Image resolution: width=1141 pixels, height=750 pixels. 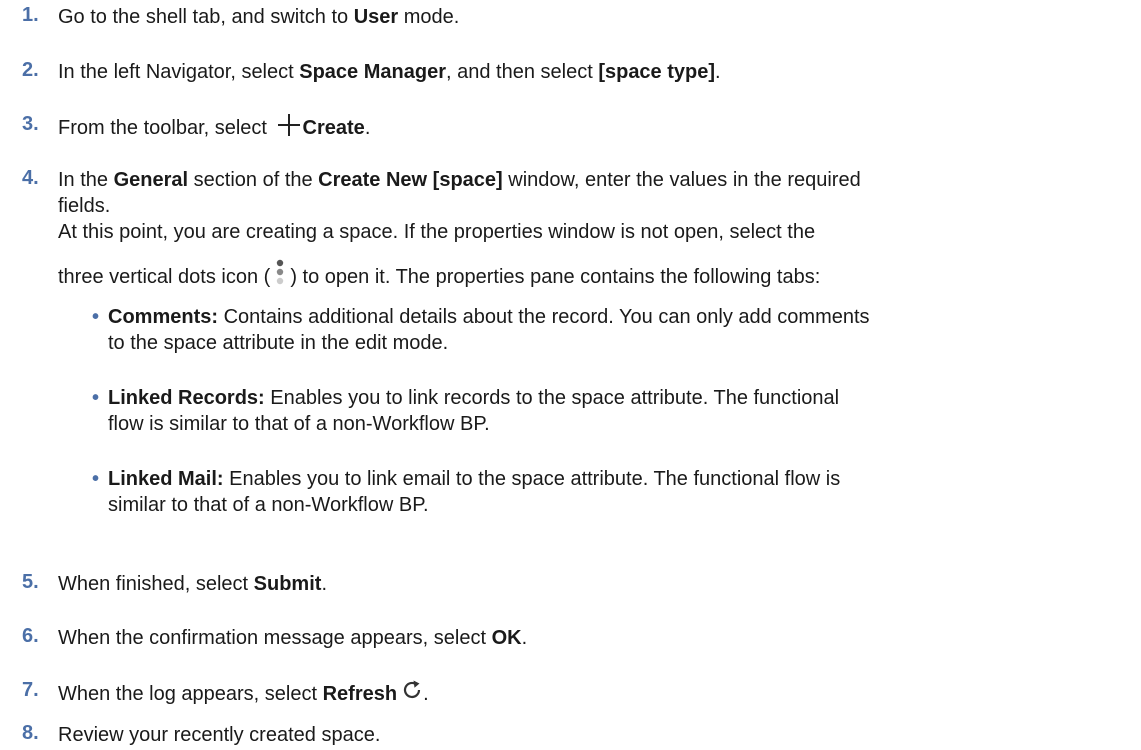 I want to click on step-number: 2., so click(x=30, y=70).